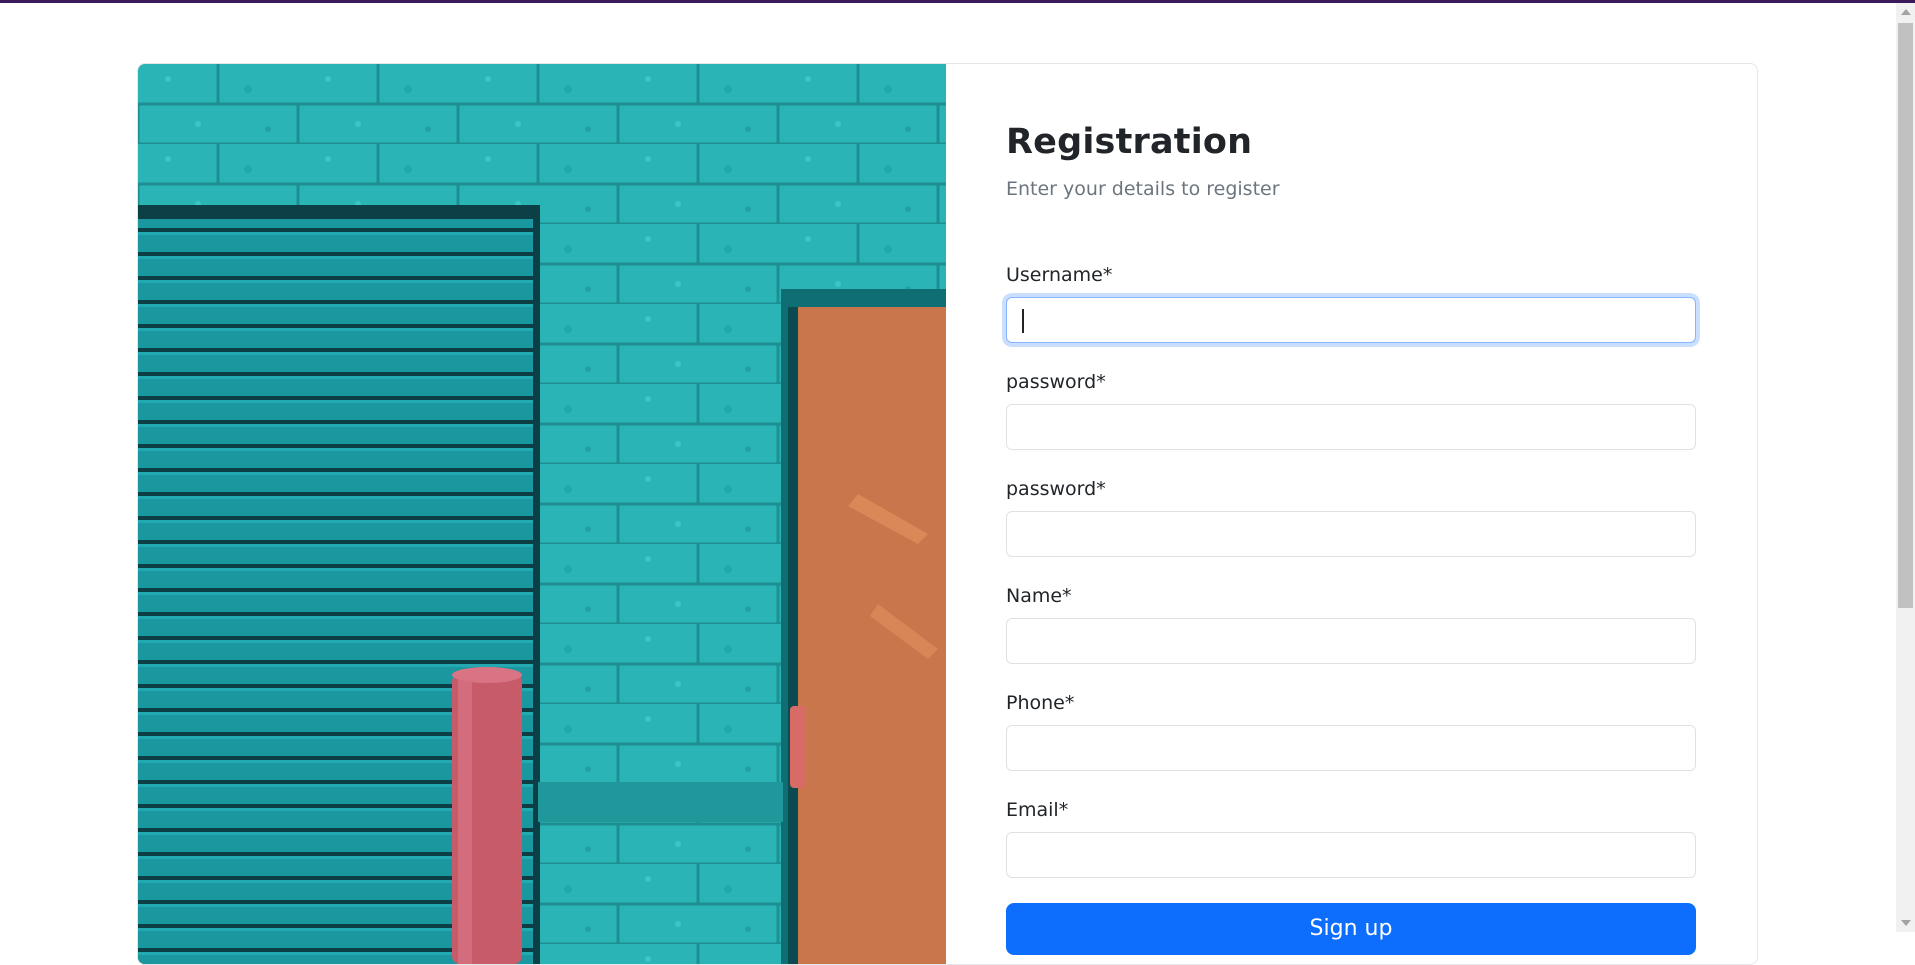  Describe the element at coordinates (1351, 748) in the screenshot. I see `phone-input` at that location.